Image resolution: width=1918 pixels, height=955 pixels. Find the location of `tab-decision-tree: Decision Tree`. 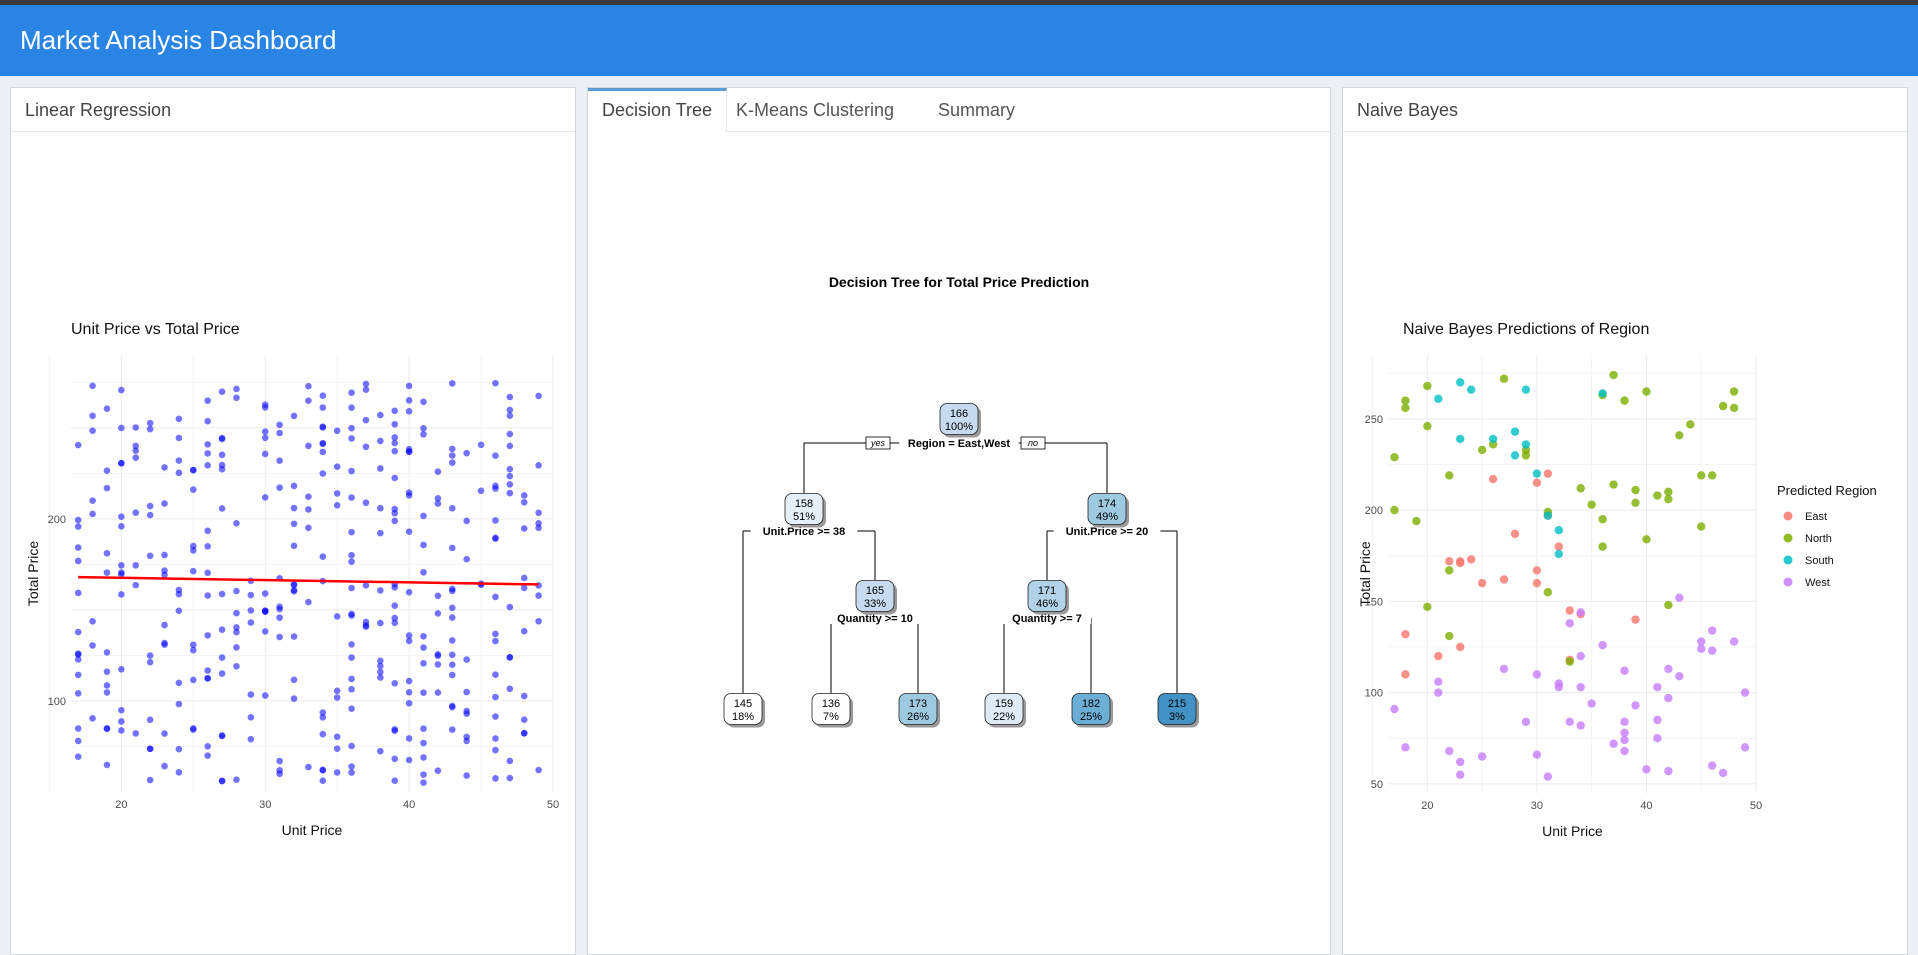

tab-decision-tree: Decision Tree is located at coordinates (658, 110).